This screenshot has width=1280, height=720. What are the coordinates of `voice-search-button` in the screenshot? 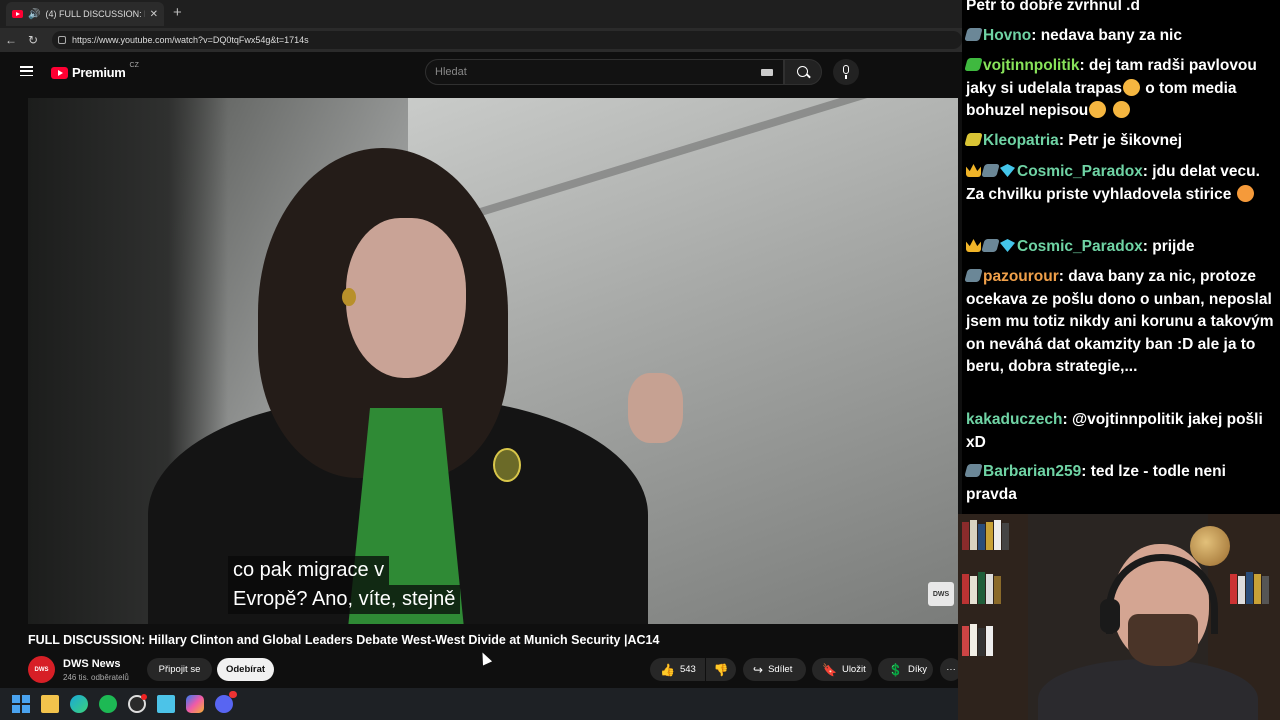 It's located at (846, 72).